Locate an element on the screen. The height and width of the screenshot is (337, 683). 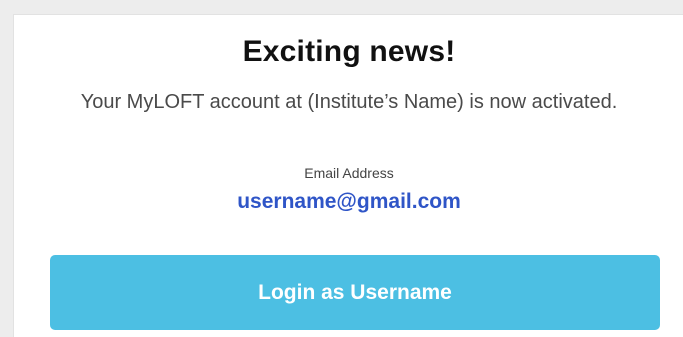
login-button-label: Login as Username is located at coordinates (355, 292).